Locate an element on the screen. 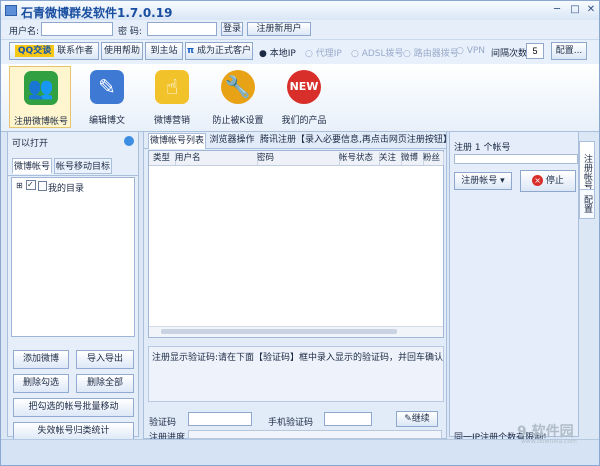 Image resolution: width=600 pixels, height=466 pixels. delete-all-button: 删除全部 is located at coordinates (105, 383).